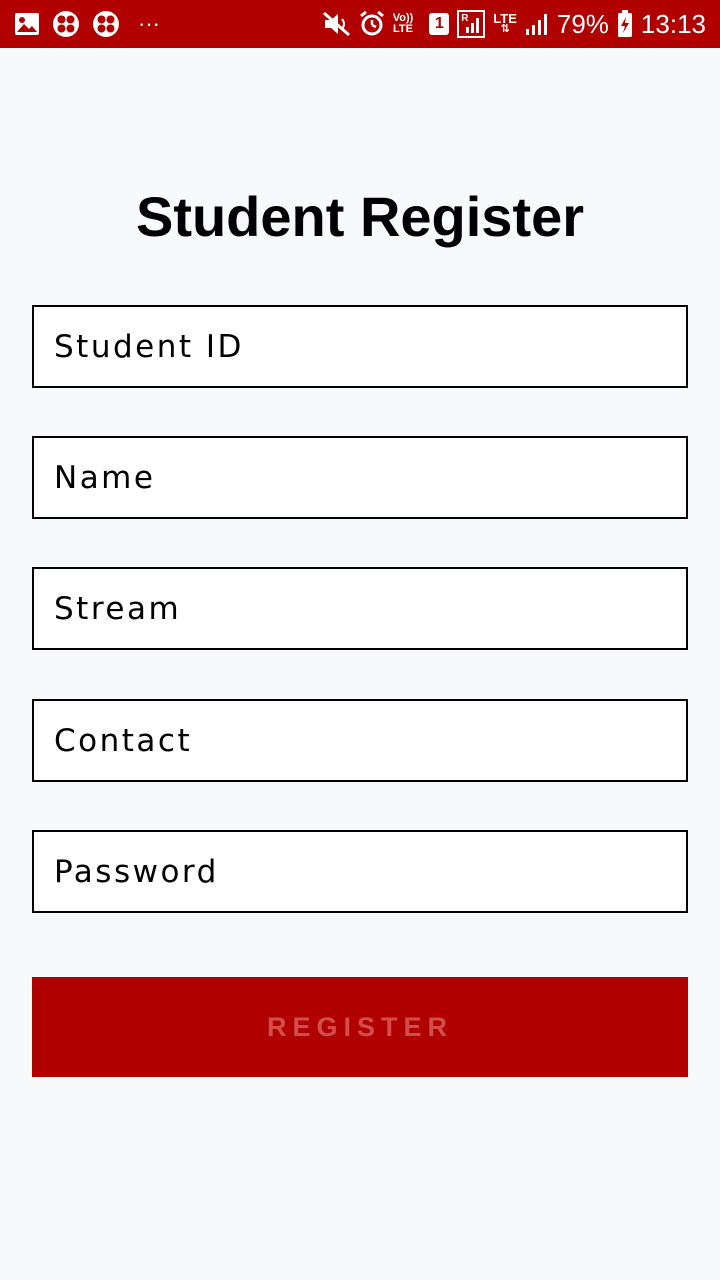 The image size is (720, 1280). What do you see at coordinates (673, 23) in the screenshot?
I see `clock: 13:13` at bounding box center [673, 23].